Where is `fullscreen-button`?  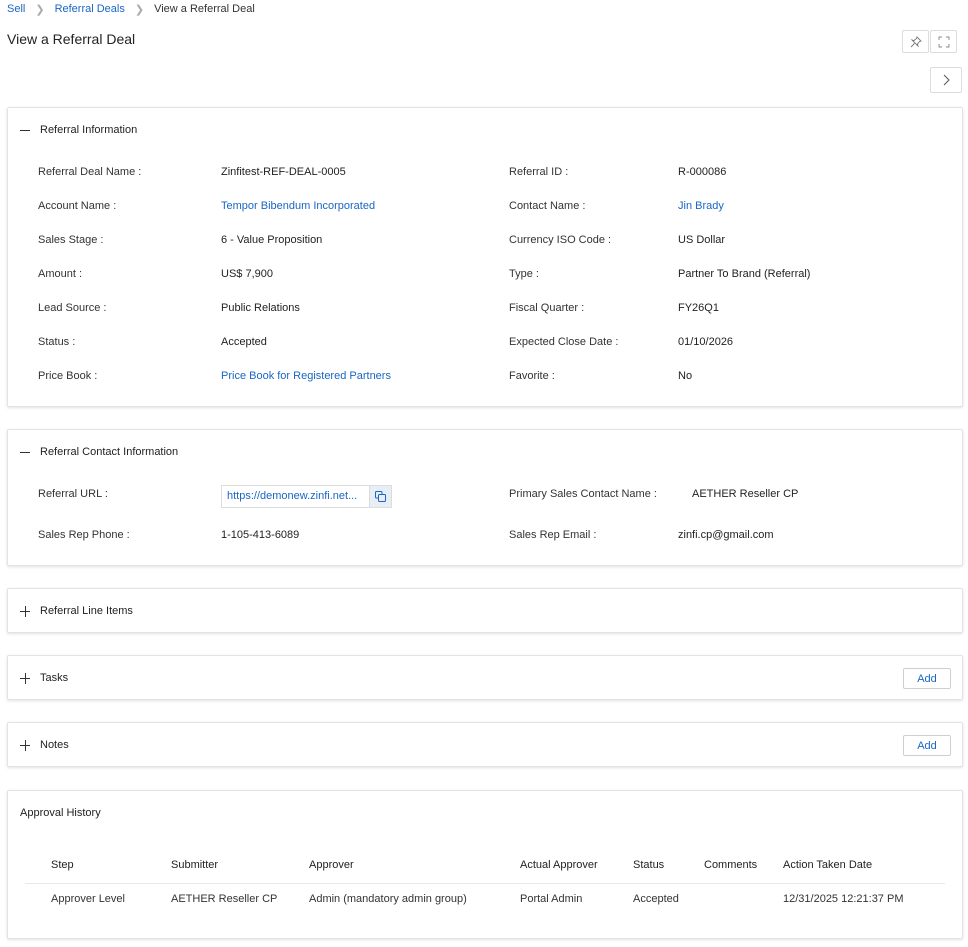 fullscreen-button is located at coordinates (943, 41).